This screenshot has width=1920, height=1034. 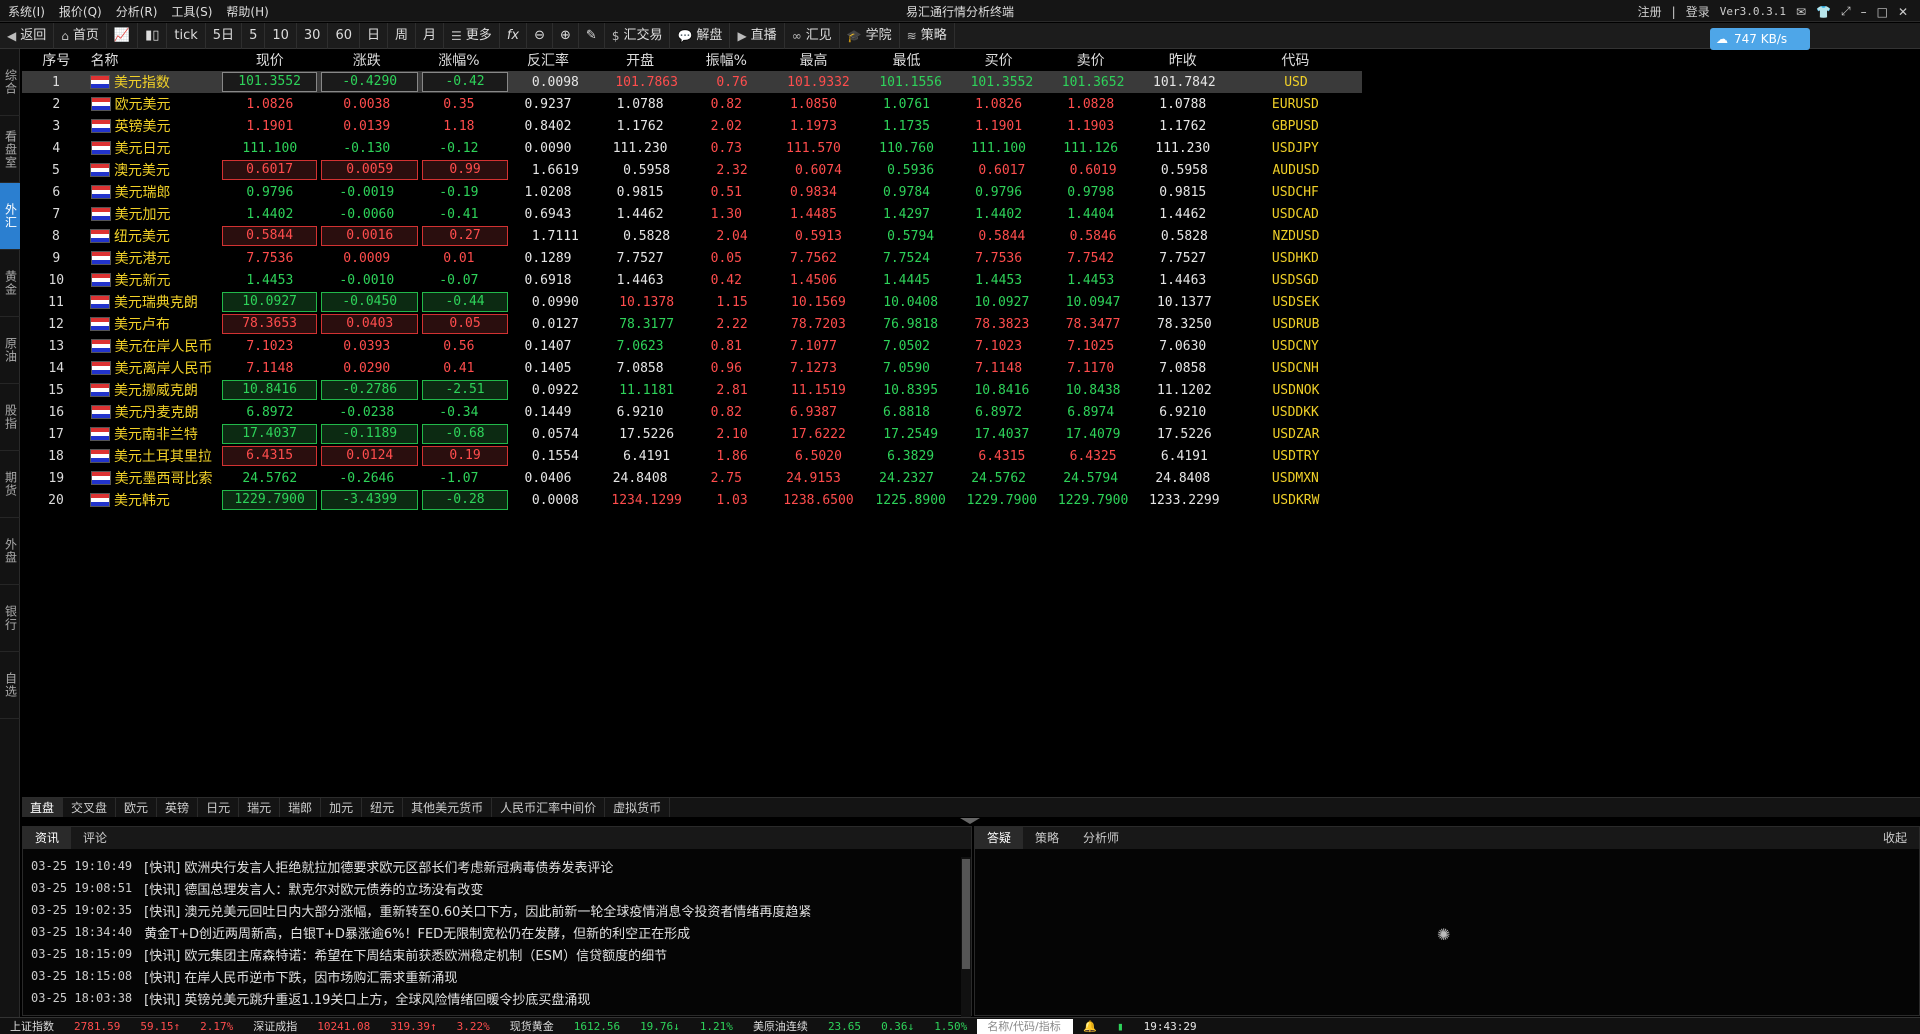 What do you see at coordinates (726, 60) in the screenshot?
I see `col-amplitude: 振幅%` at bounding box center [726, 60].